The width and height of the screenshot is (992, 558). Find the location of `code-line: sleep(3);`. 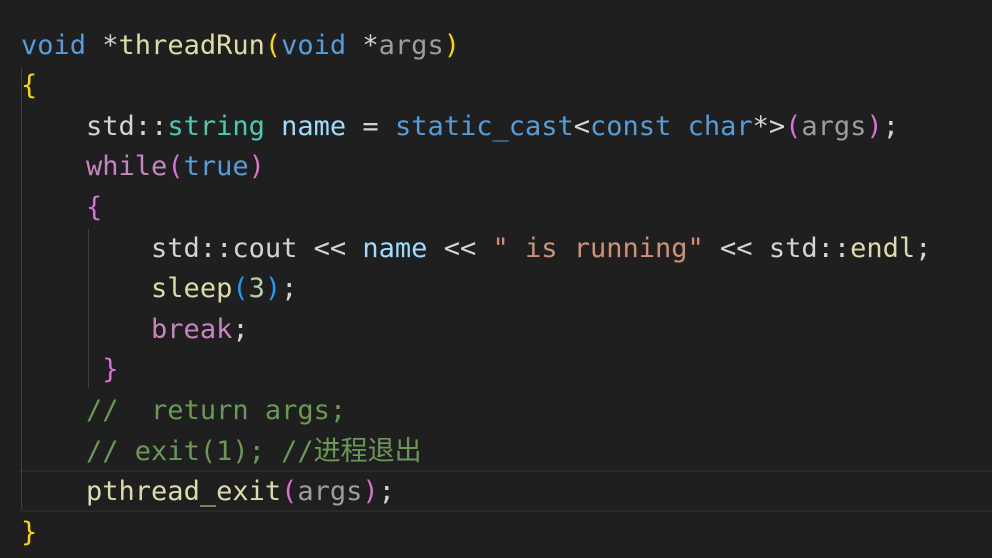

code-line: sleep(3); is located at coordinates (496, 289).